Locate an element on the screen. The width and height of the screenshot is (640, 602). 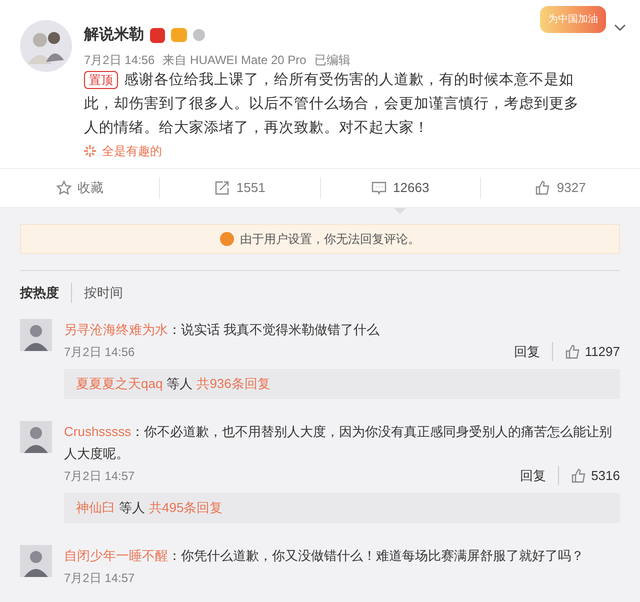
event-badge: 为中国加油 is located at coordinates (573, 19).